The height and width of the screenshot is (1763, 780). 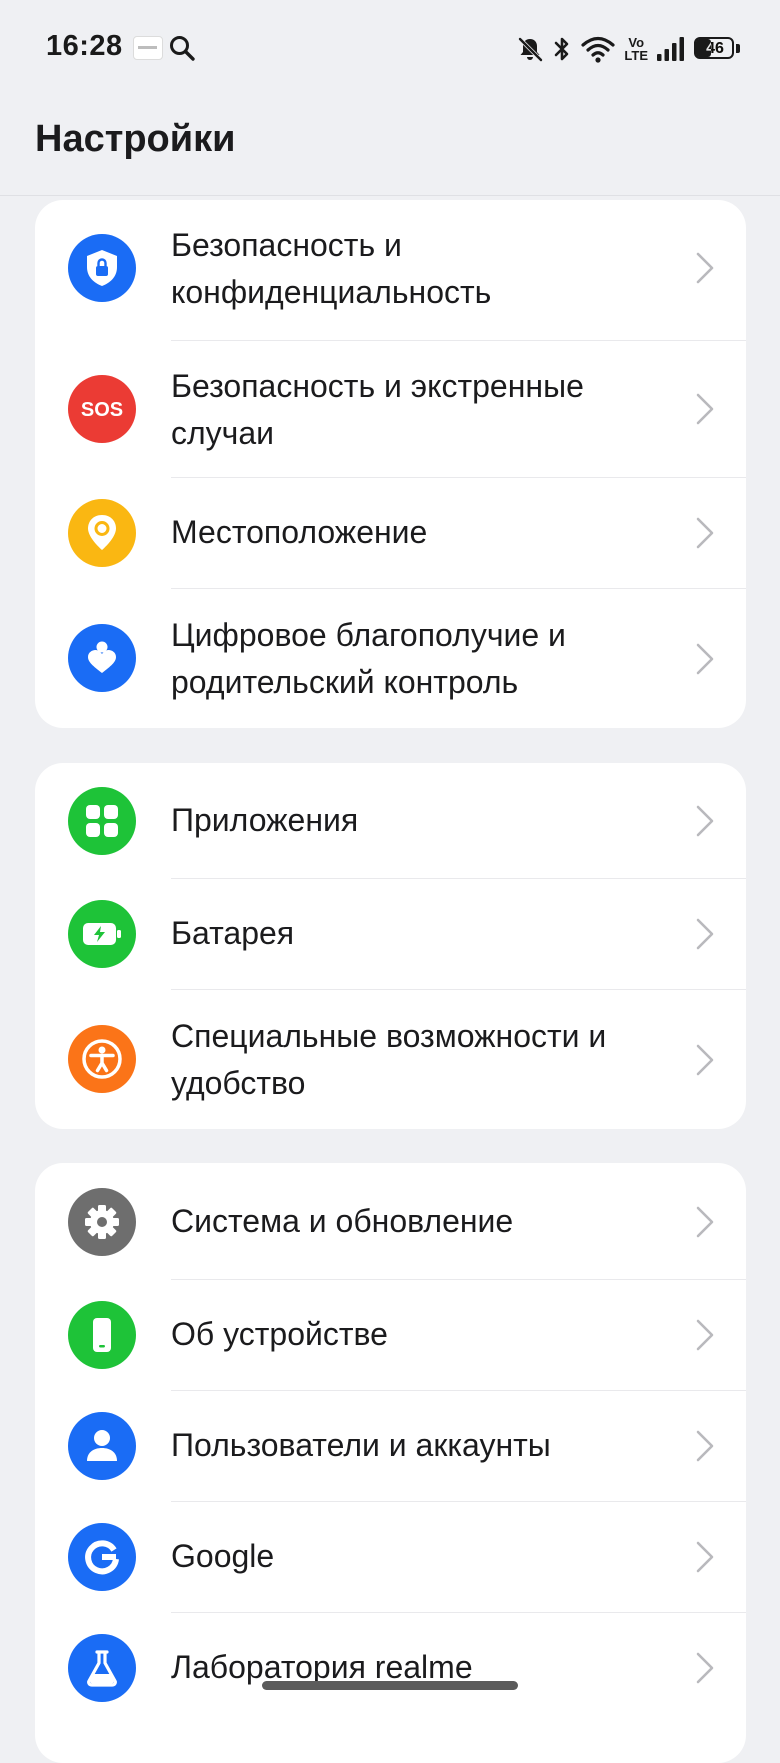 What do you see at coordinates (390, 934) in the screenshot?
I see `settings-item-battery: Батарея` at bounding box center [390, 934].